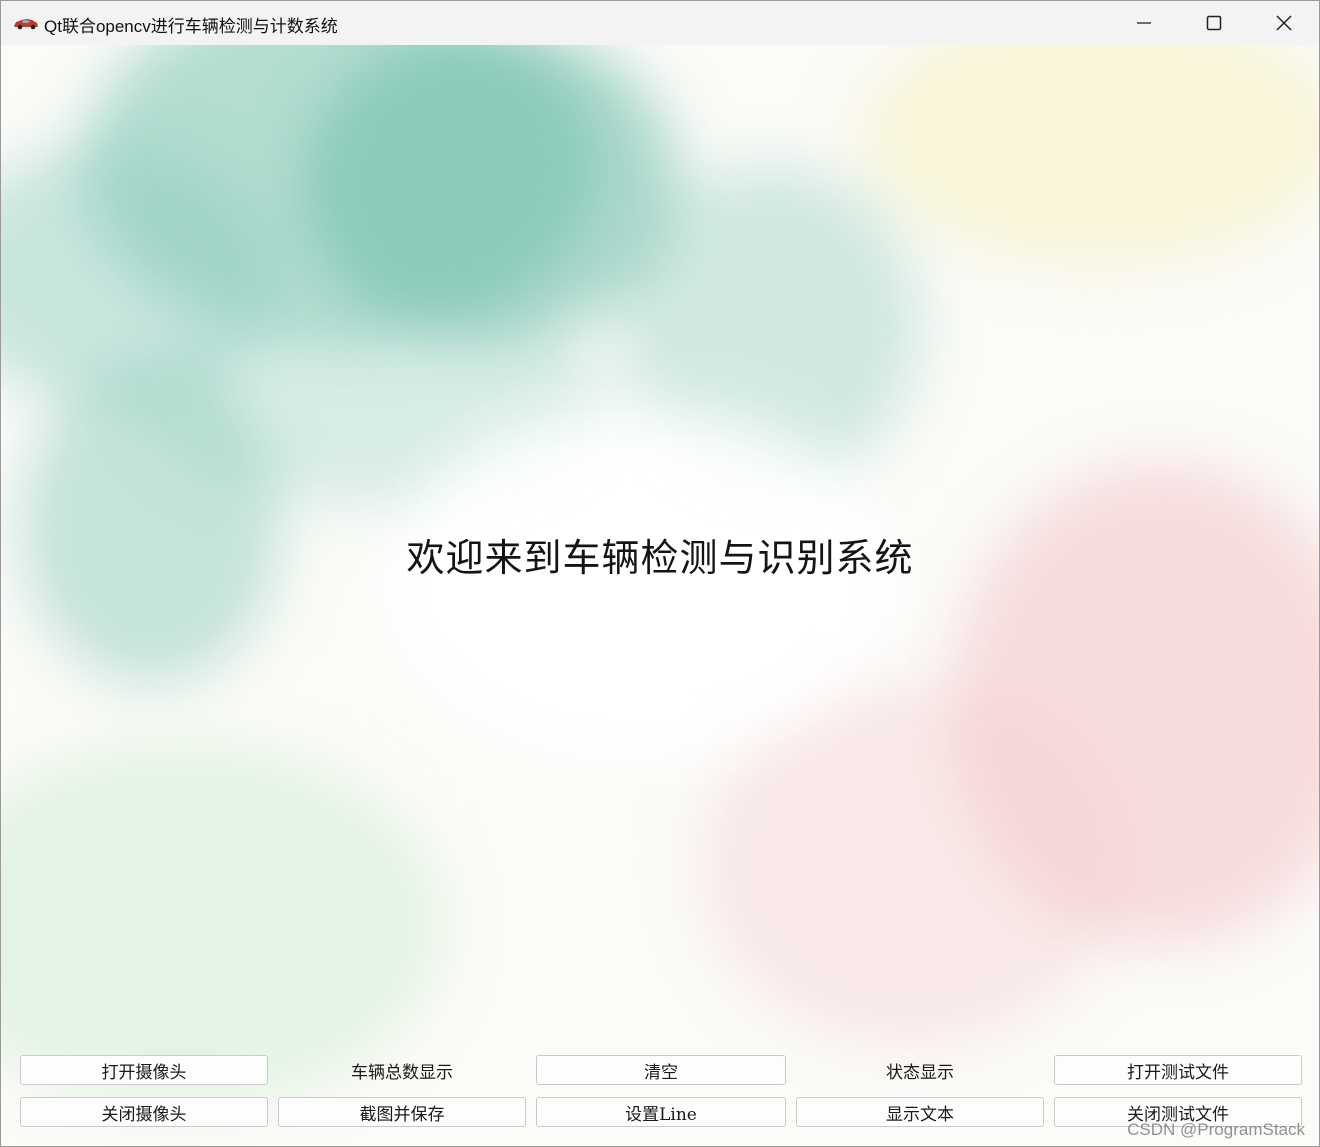 The height and width of the screenshot is (1147, 1320). Describe the element at coordinates (920, 1112) in the screenshot. I see `show-text-button: 显示文本` at that location.